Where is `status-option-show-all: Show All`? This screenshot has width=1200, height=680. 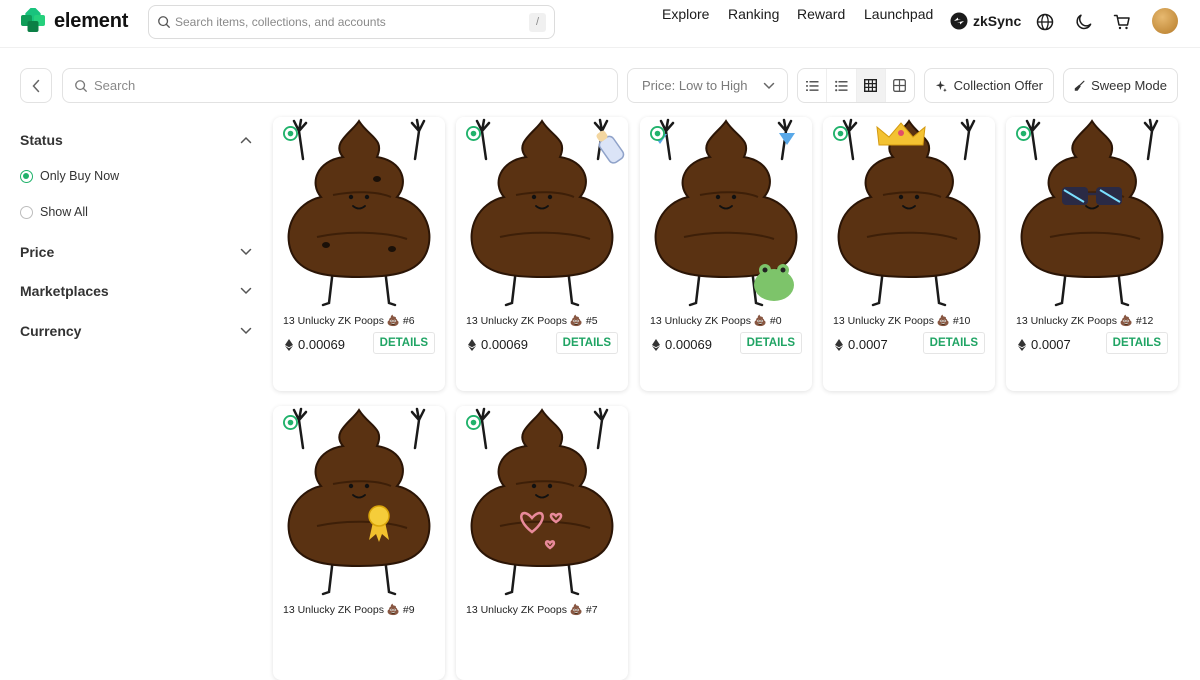
status-option-show-all: Show All is located at coordinates (54, 212).